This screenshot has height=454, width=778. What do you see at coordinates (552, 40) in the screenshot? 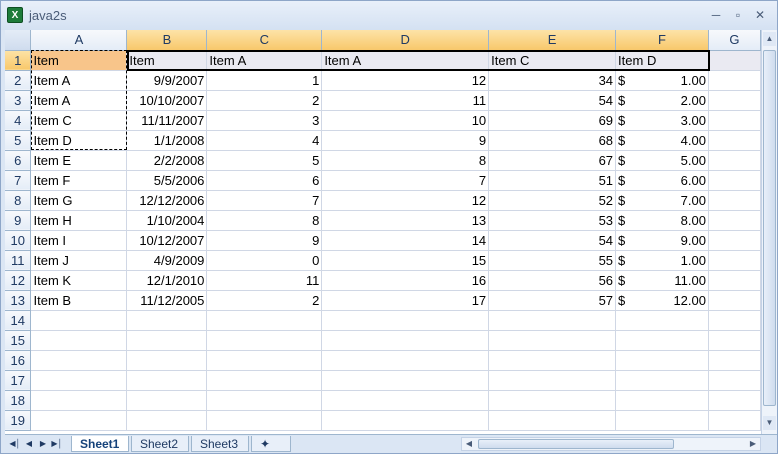
I see `column-header-e: E` at bounding box center [552, 40].